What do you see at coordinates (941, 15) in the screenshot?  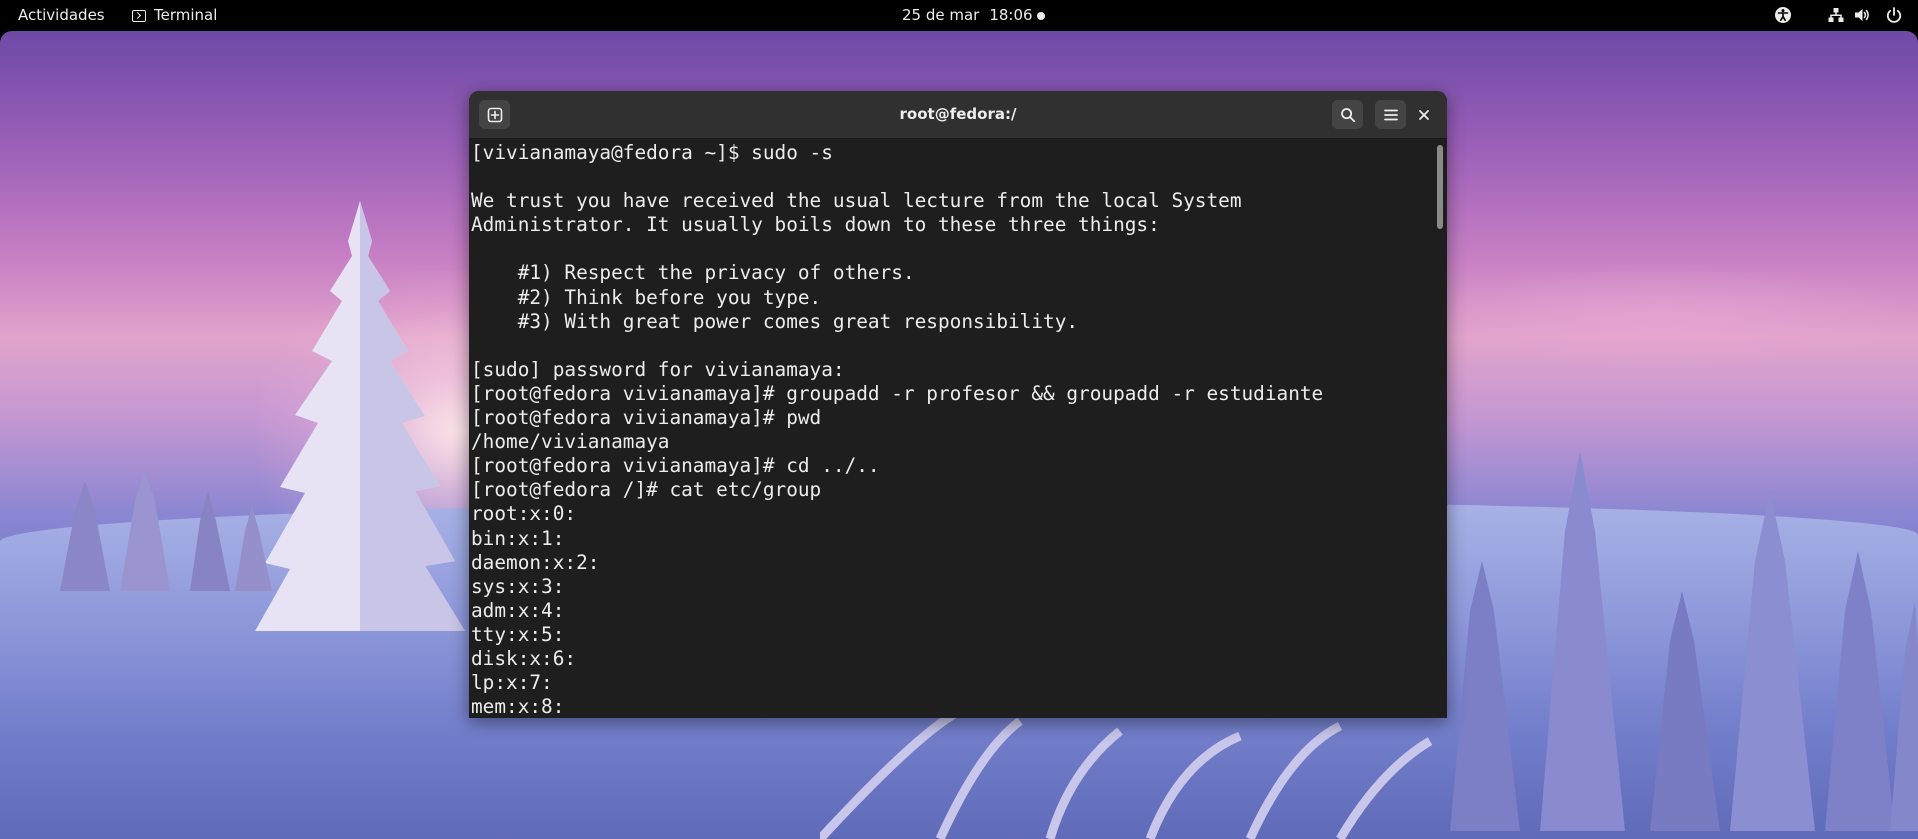 I see `clock-date: 25 de mar` at bounding box center [941, 15].